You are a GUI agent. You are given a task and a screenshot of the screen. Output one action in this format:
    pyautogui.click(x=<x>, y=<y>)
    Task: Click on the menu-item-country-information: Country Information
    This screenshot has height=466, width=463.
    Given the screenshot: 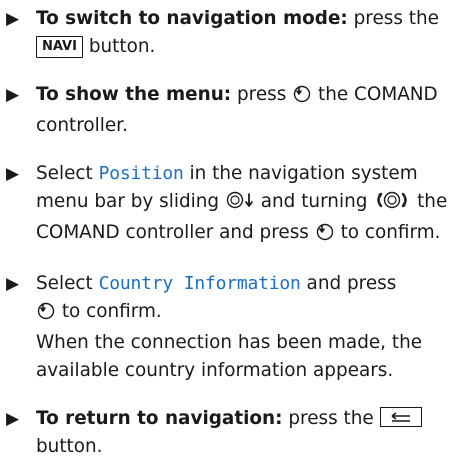 What is the action you would take?
    pyautogui.click(x=199, y=283)
    